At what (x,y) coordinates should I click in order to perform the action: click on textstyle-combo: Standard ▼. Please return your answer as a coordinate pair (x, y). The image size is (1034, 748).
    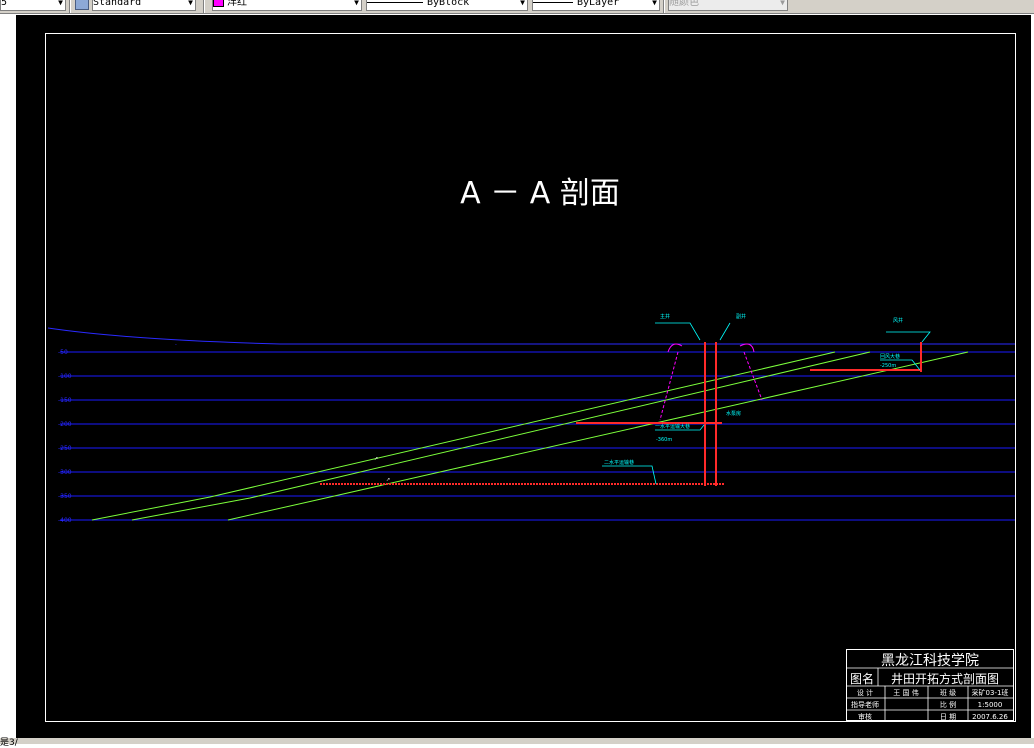
    Looking at the image, I should click on (144, 5).